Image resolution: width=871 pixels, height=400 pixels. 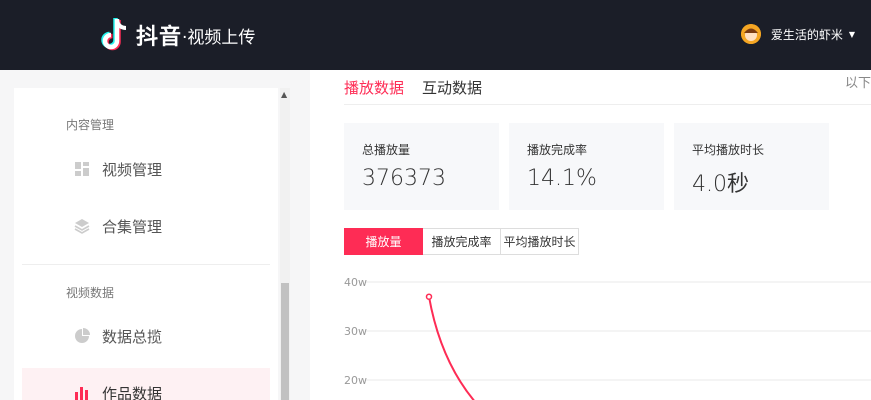 I want to click on tab-interaction-data: 互动数据, so click(x=452, y=87).